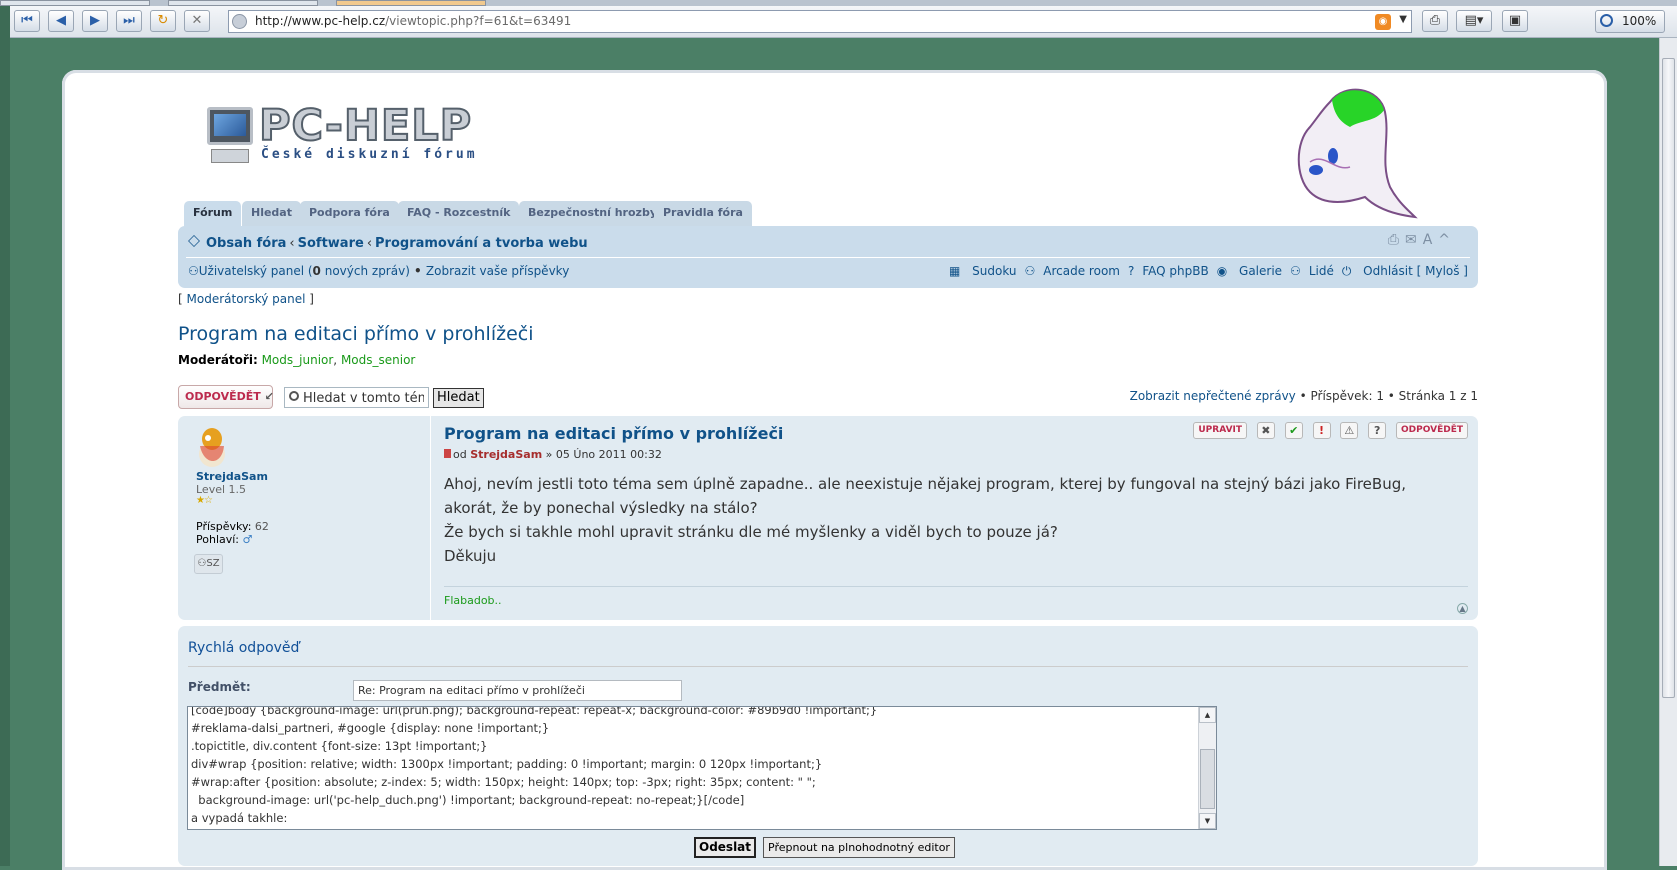 Image resolution: width=1677 pixels, height=870 pixels. What do you see at coordinates (1668, 378) in the screenshot?
I see `scrollbar-thumb` at bounding box center [1668, 378].